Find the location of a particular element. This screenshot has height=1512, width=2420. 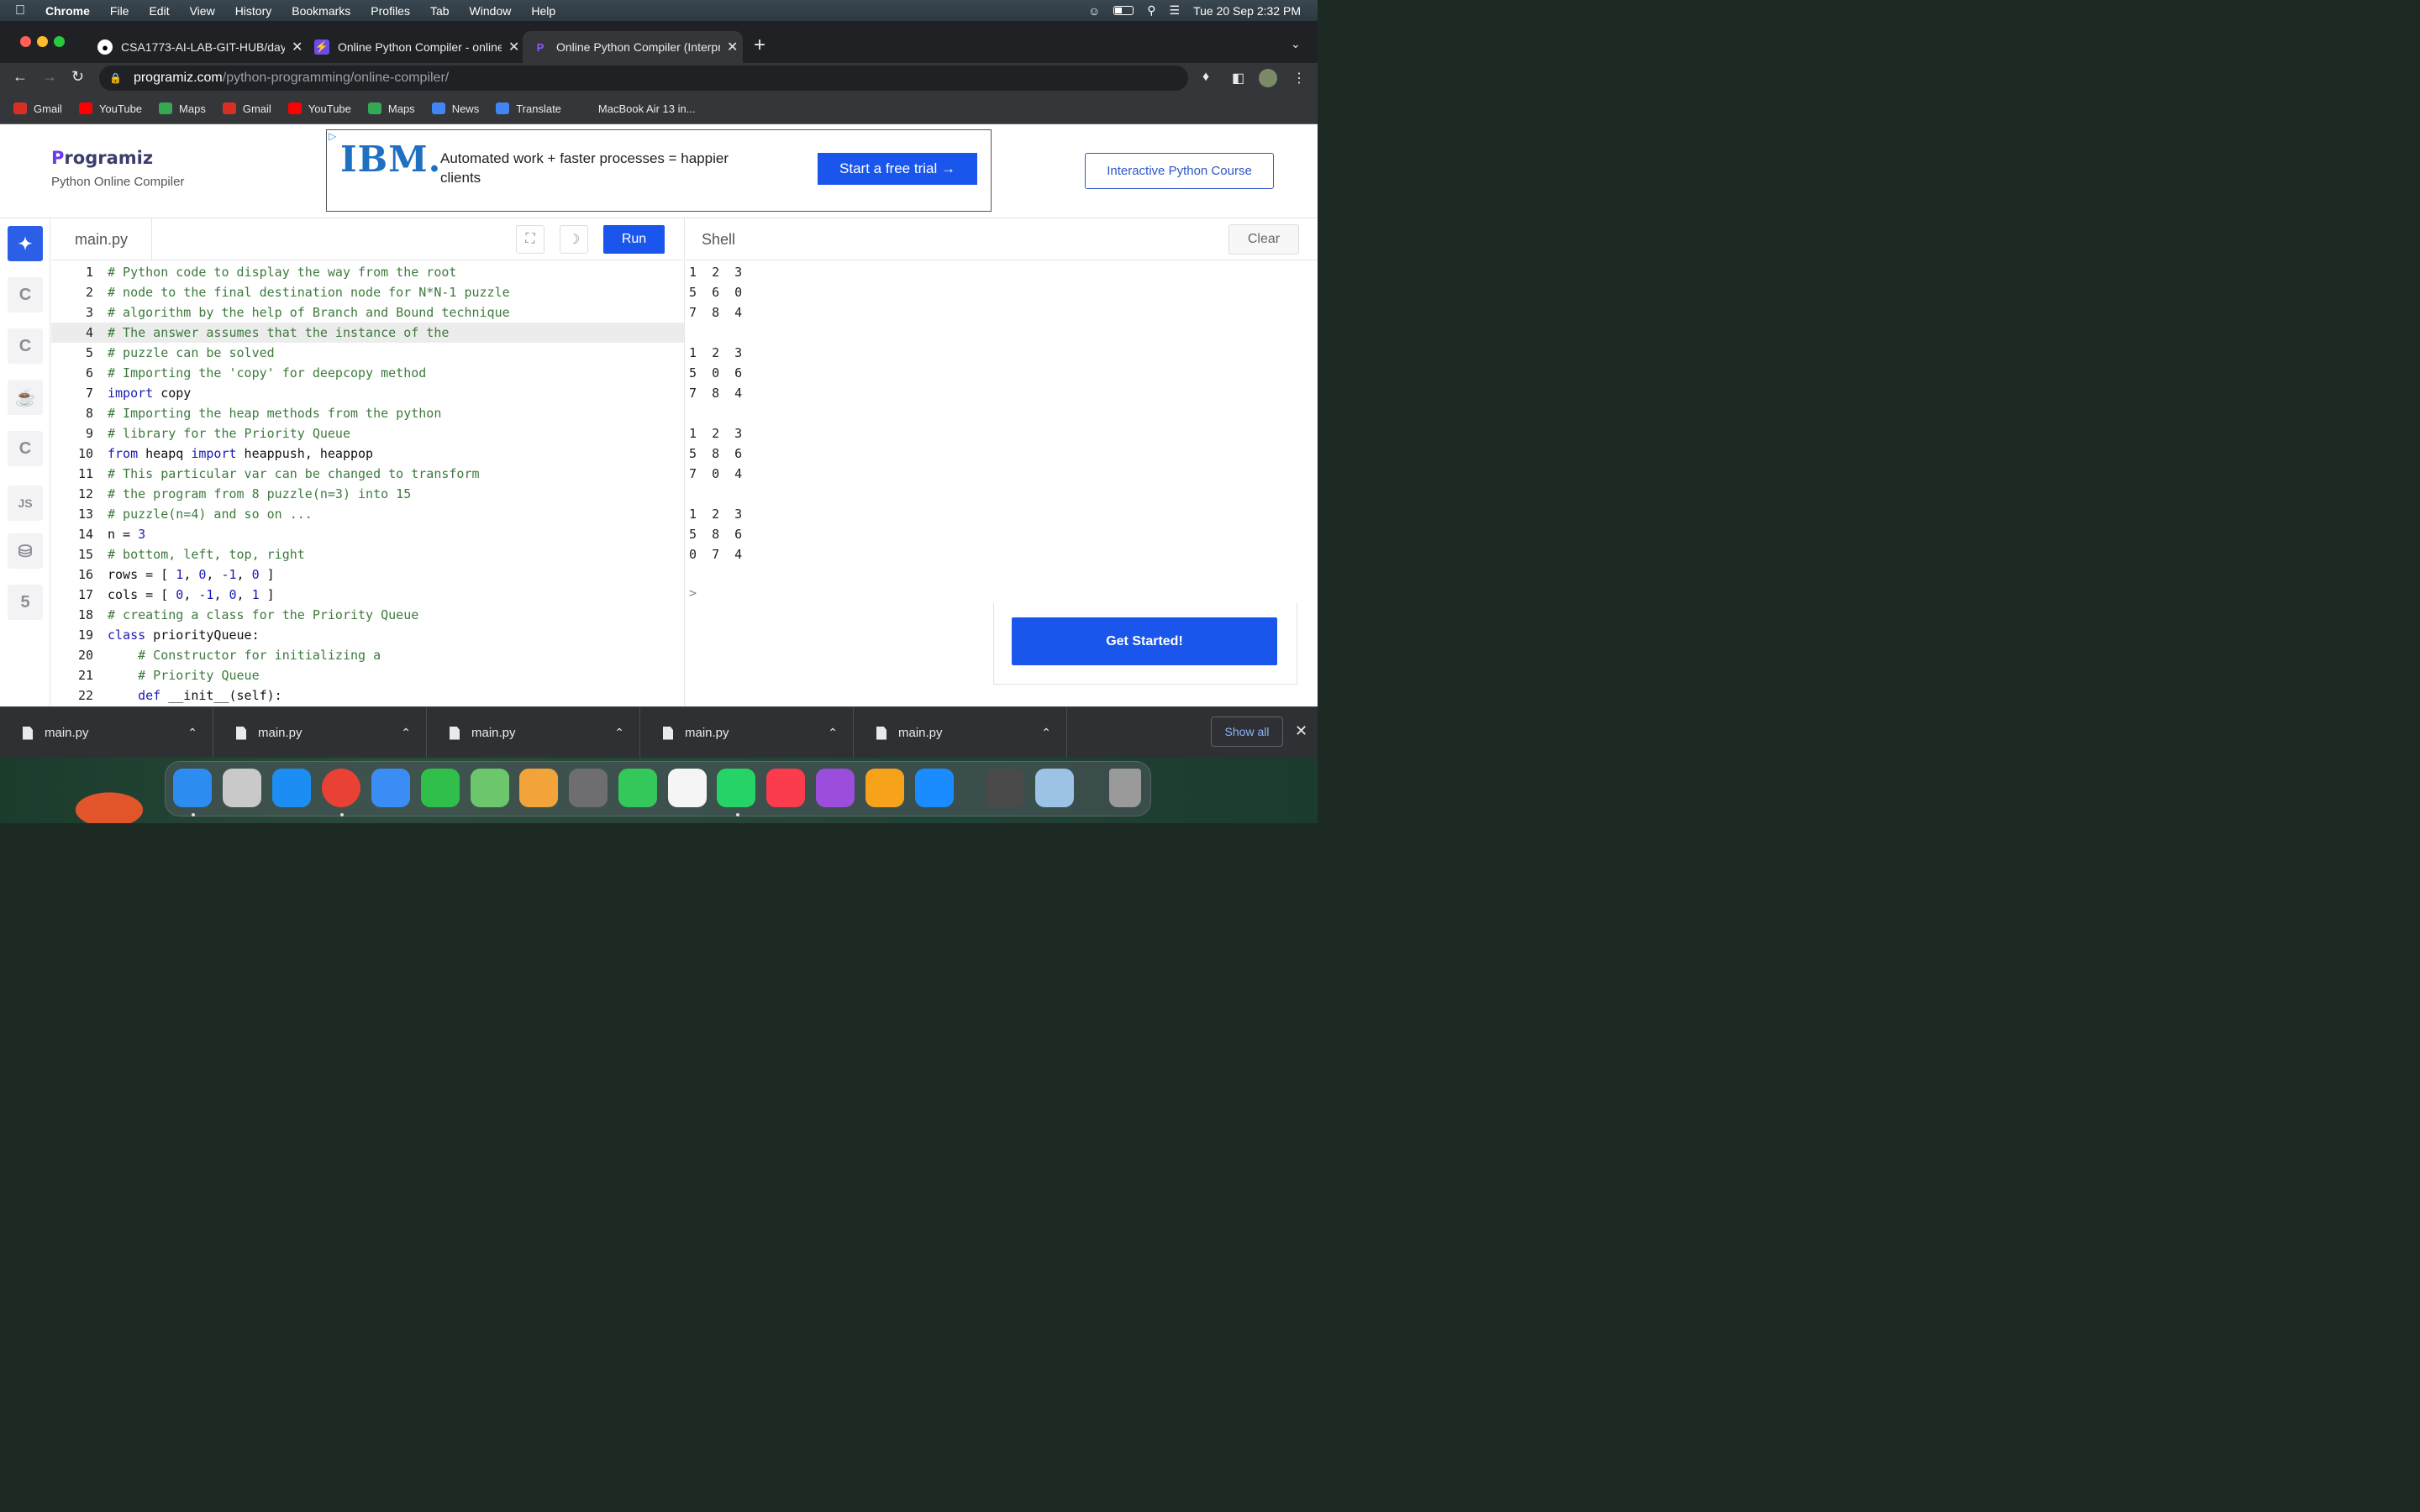

facetime-icon is located at coordinates (637, 788).